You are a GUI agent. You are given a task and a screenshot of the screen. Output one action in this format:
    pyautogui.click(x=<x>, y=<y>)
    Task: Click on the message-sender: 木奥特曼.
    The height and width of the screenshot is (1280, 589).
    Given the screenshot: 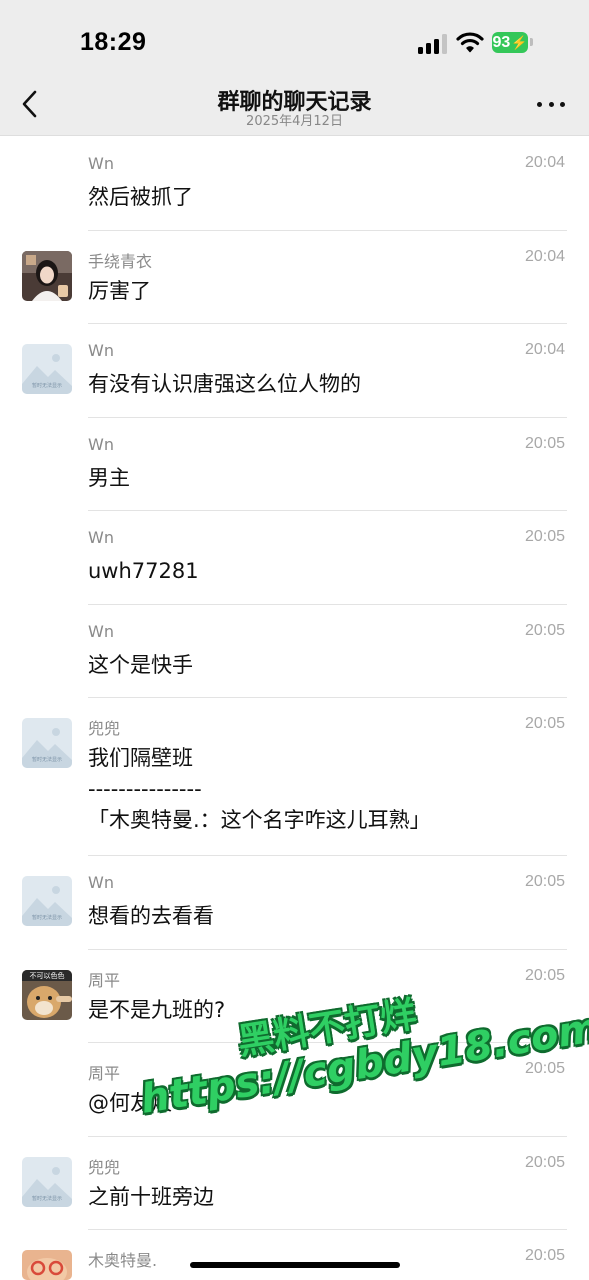 What is the action you would take?
    pyautogui.click(x=123, y=1260)
    